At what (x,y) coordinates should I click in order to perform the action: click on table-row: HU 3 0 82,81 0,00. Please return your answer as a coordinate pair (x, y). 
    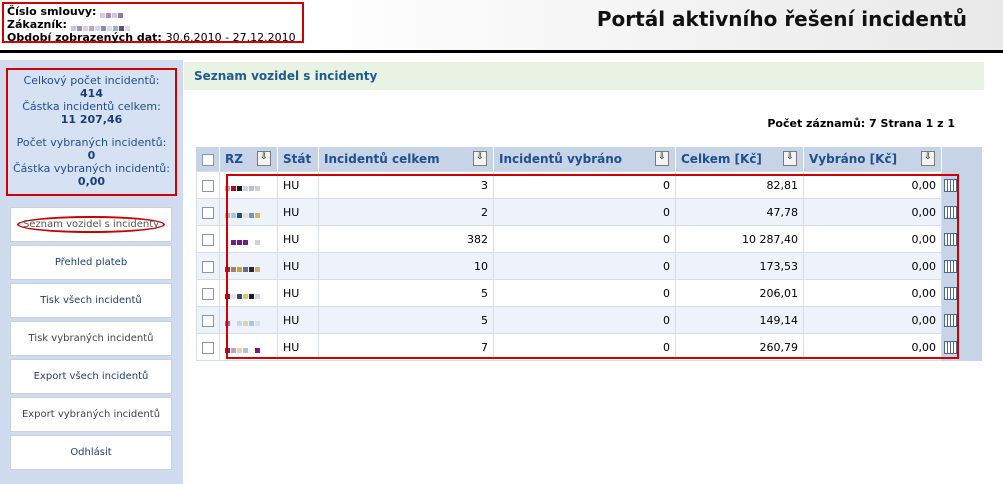
    Looking at the image, I should click on (583, 185).